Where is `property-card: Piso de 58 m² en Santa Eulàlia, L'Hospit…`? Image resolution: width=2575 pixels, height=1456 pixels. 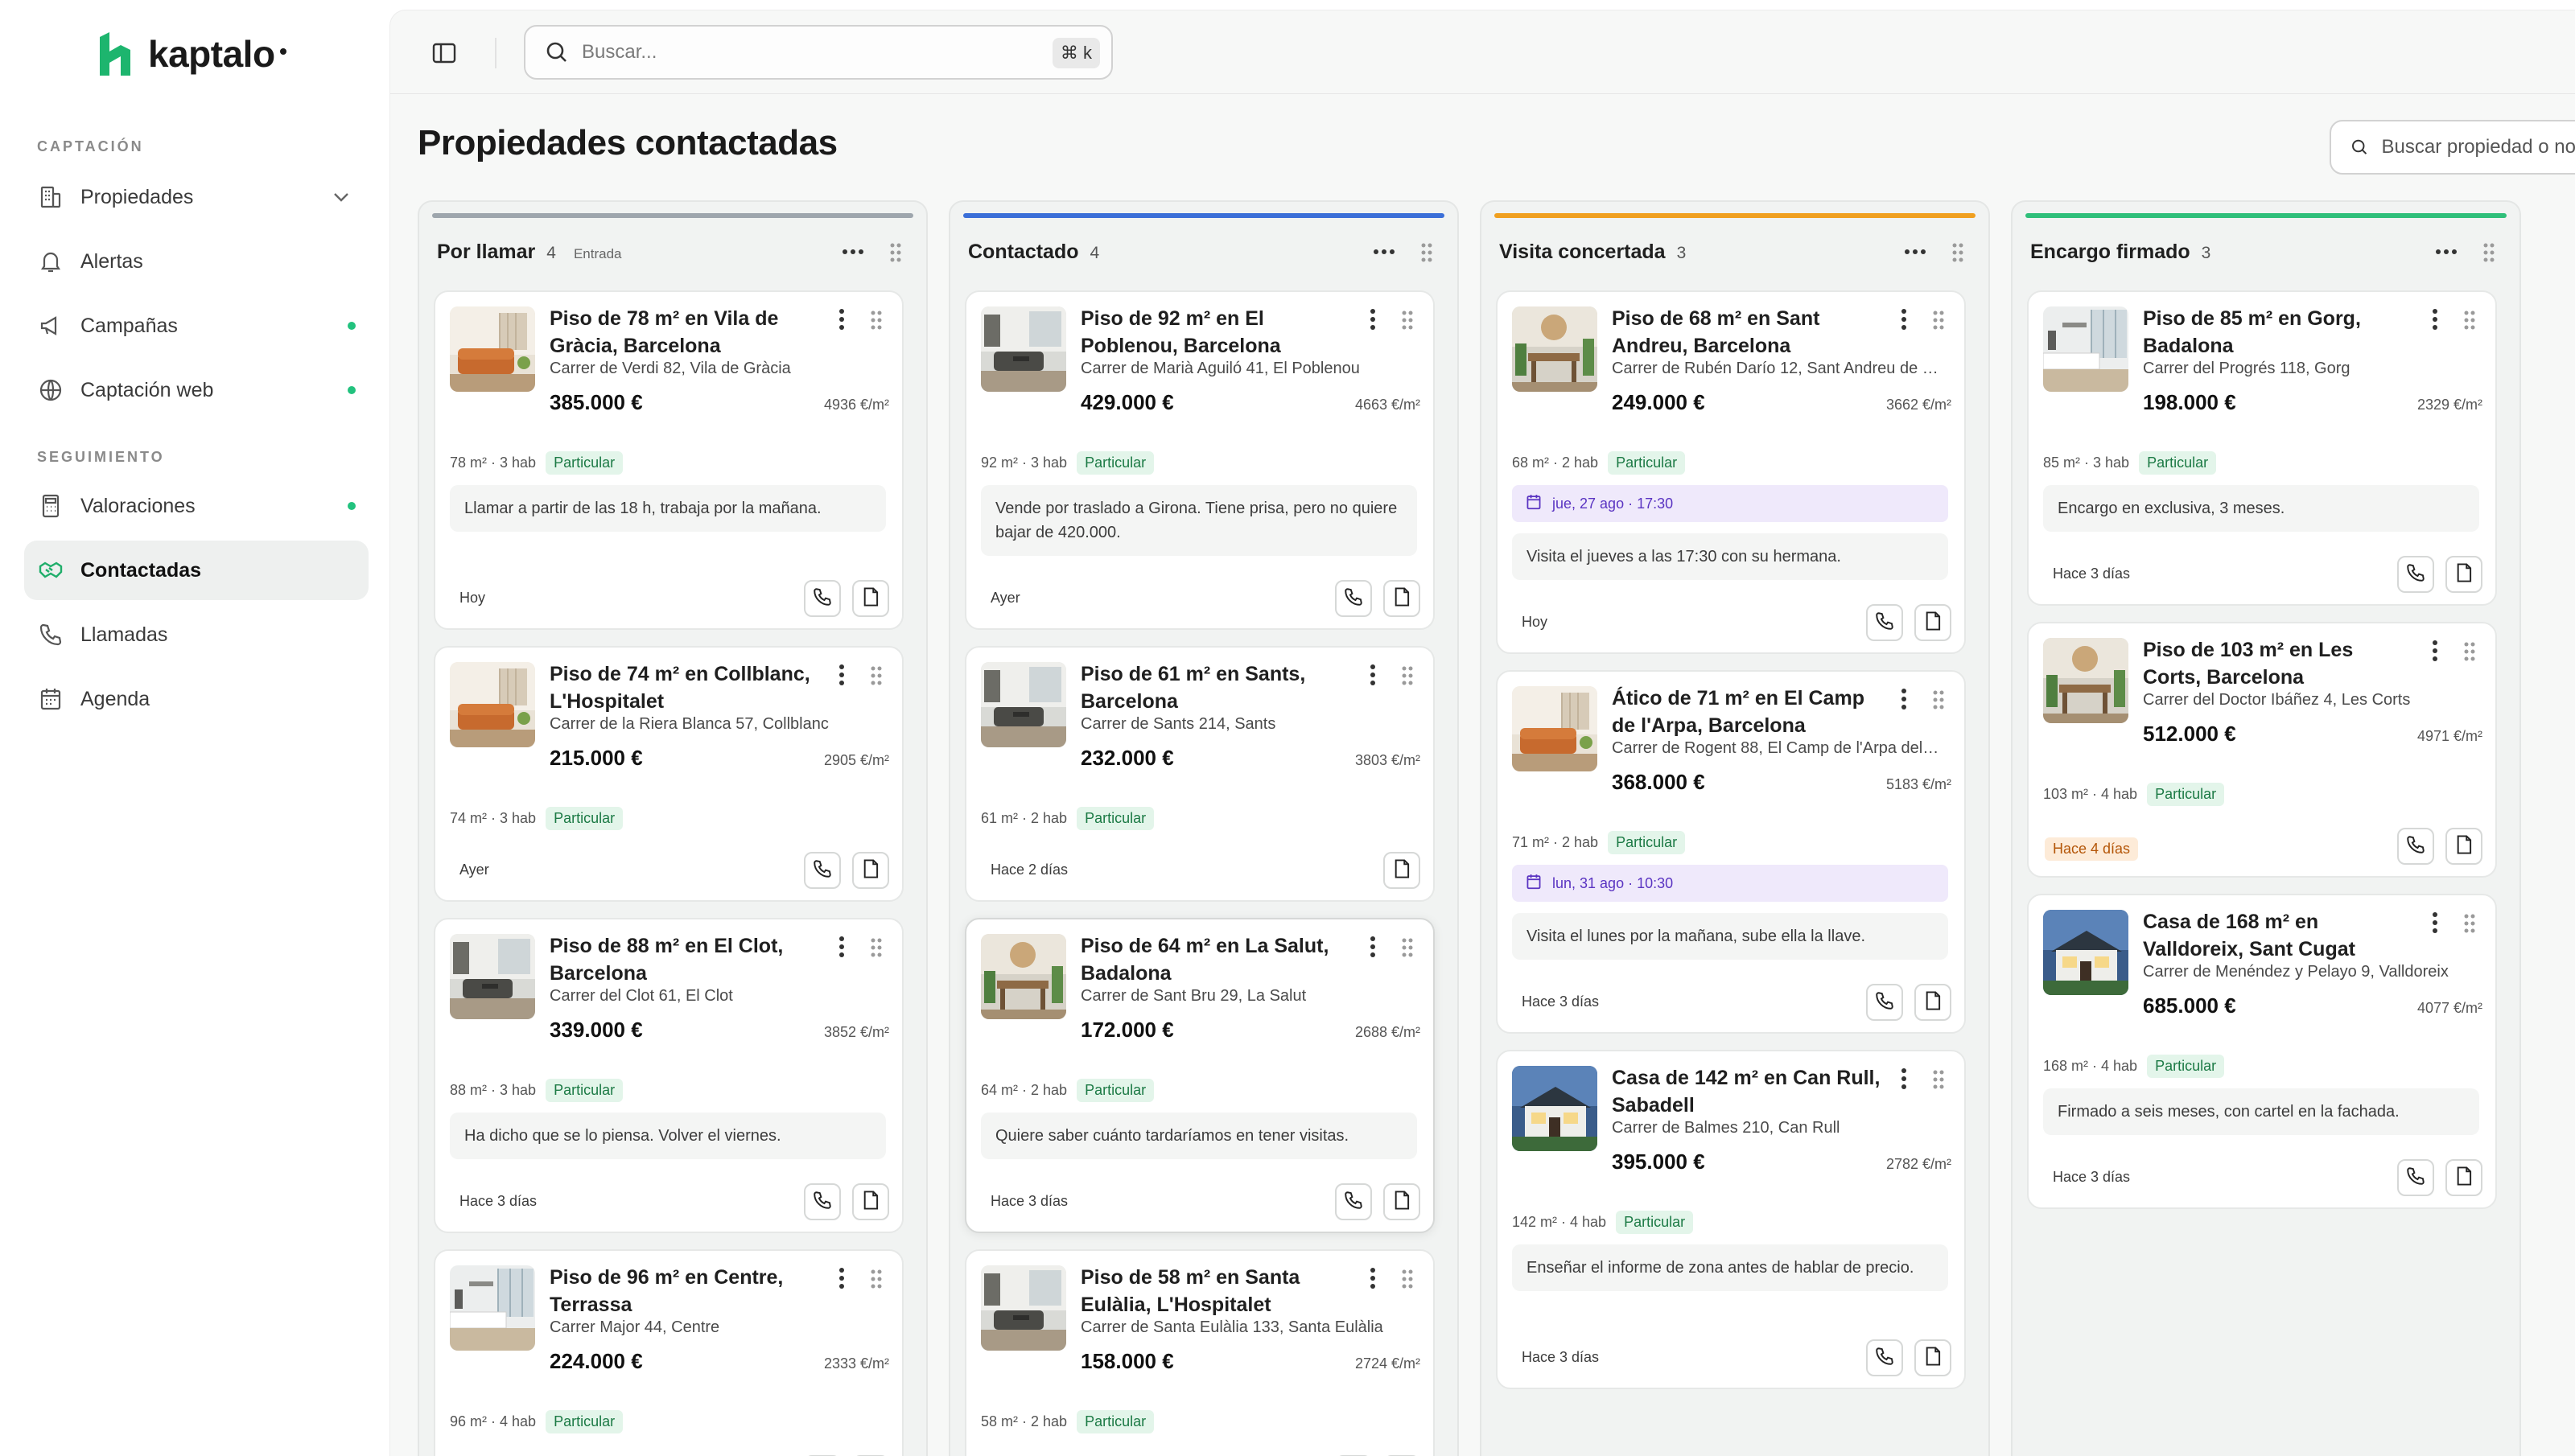
property-card: Piso de 58 m² en Santa Eulàlia, L'Hospit… is located at coordinates (1200, 1352).